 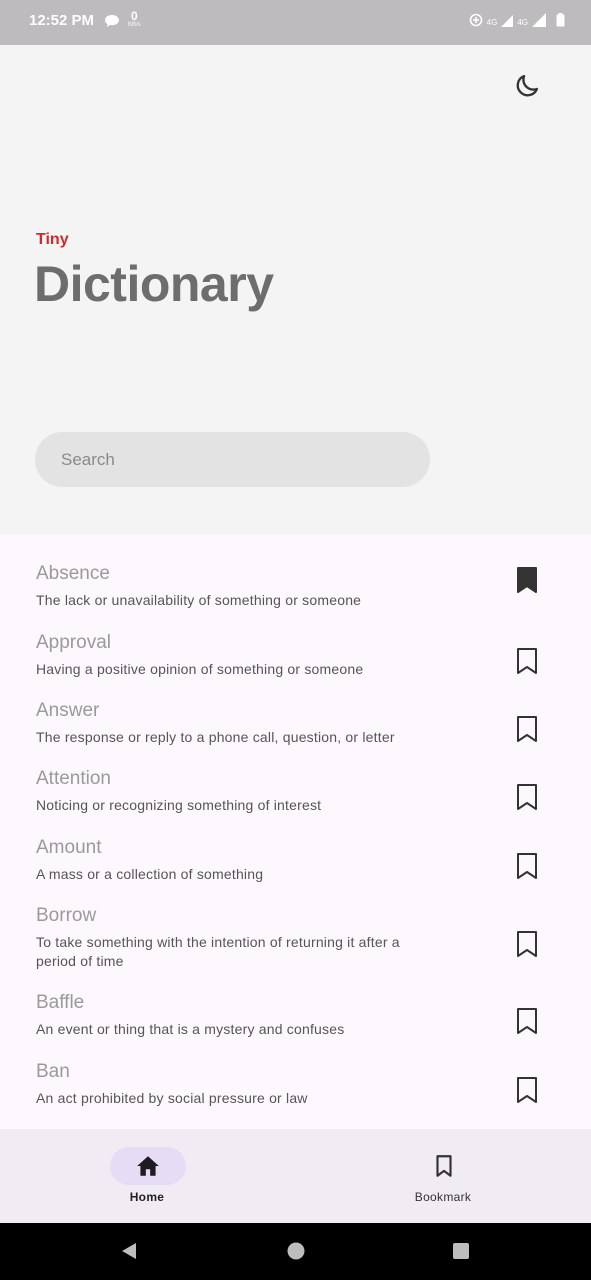 What do you see at coordinates (52, 239) in the screenshot?
I see `app-kicker: Tiny` at bounding box center [52, 239].